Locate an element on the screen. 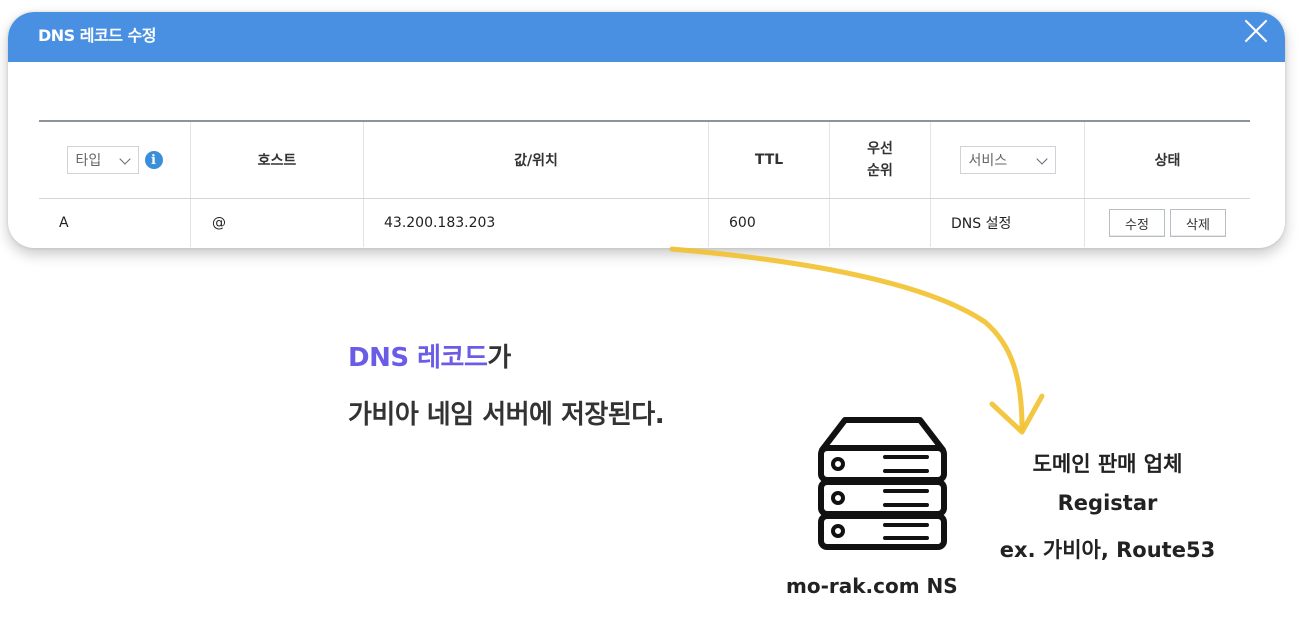 Image resolution: width=1303 pixels, height=634 pixels. caption-line-1-rest: 가 is located at coordinates (499, 358).